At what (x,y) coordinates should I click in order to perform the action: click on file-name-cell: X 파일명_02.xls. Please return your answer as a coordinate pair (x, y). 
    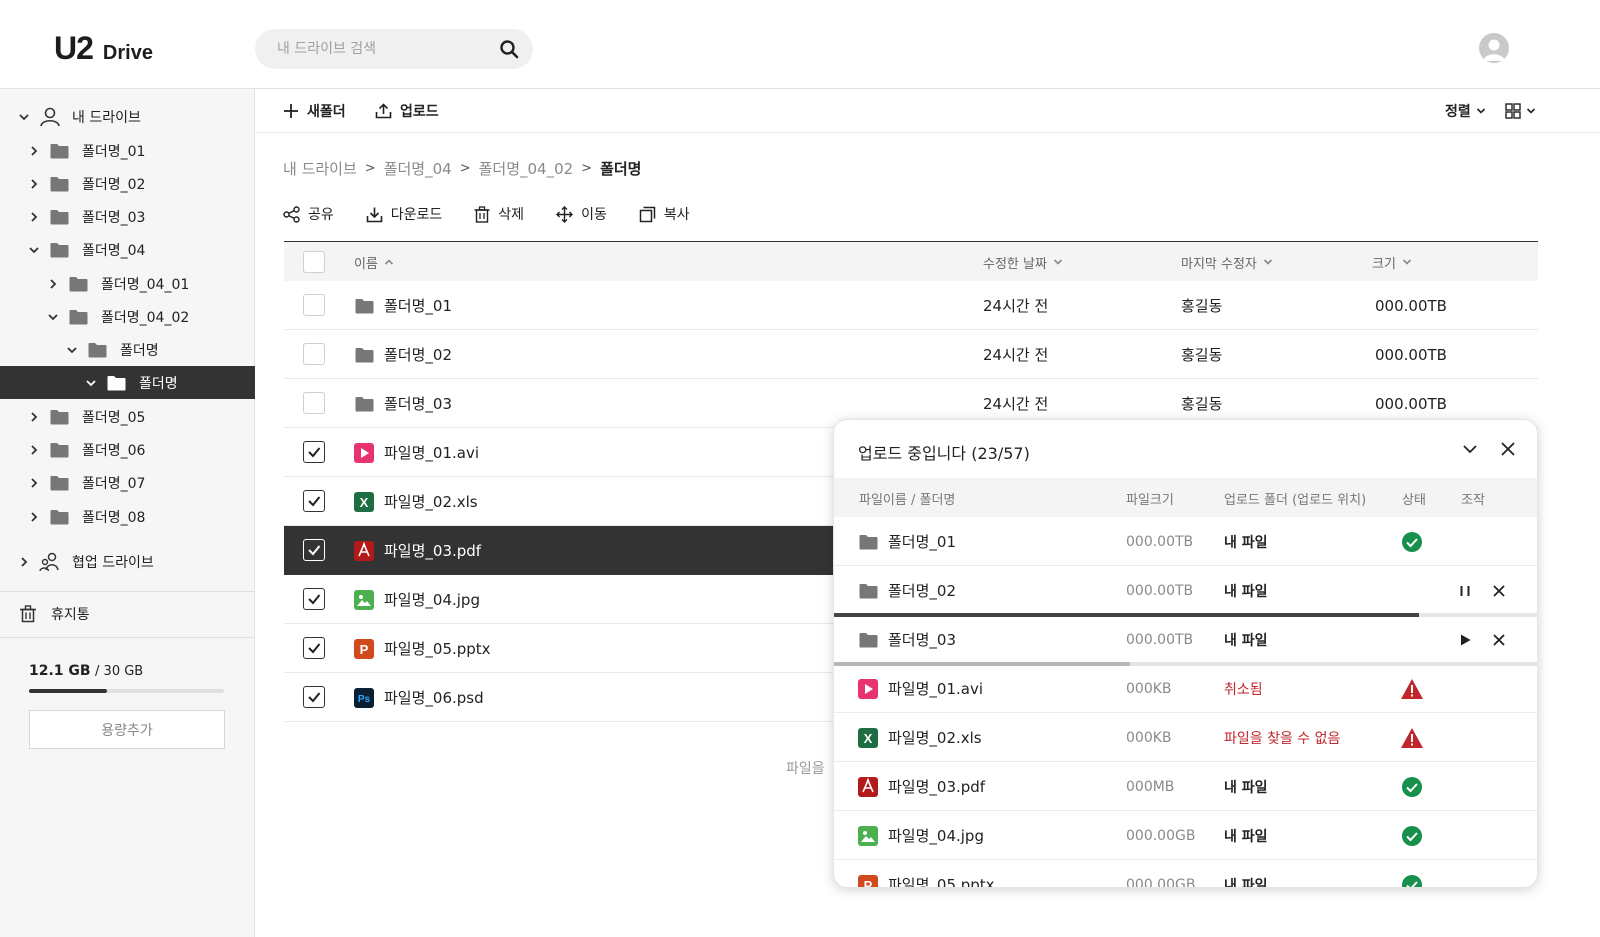
    Looking at the image, I should click on (416, 501).